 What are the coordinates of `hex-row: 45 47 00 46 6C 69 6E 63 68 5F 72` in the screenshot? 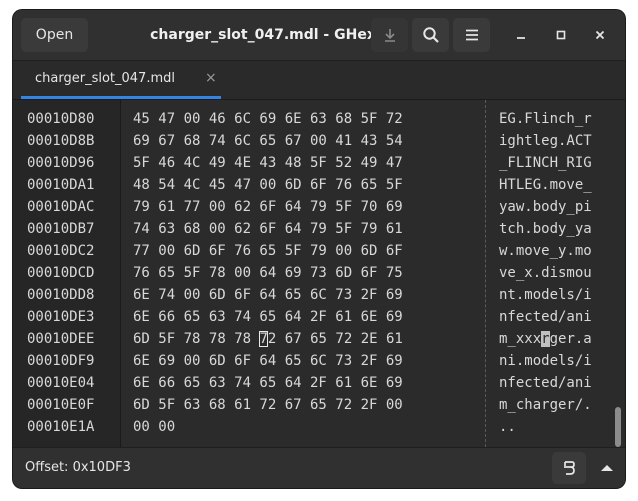 It's located at (268, 119).